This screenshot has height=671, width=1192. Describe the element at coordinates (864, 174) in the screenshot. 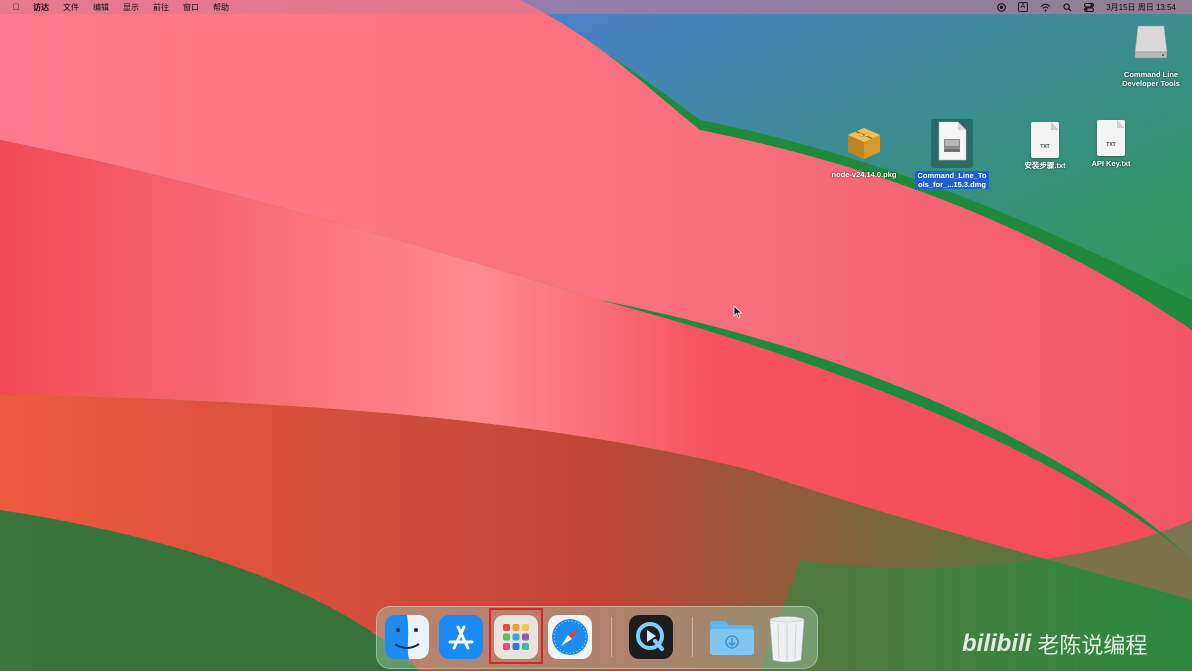

I see `desktop-item-label: node-v24.14.0.pkg` at that location.